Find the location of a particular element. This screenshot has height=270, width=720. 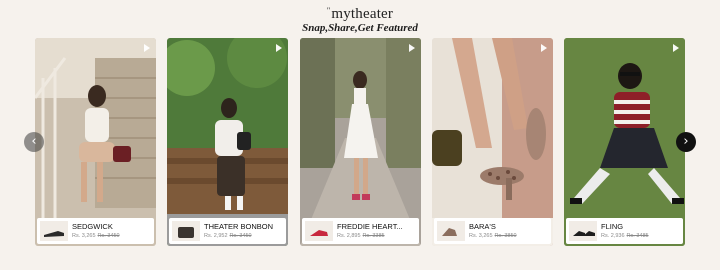

chevron-left-icon: ‹ is located at coordinates (34, 142).